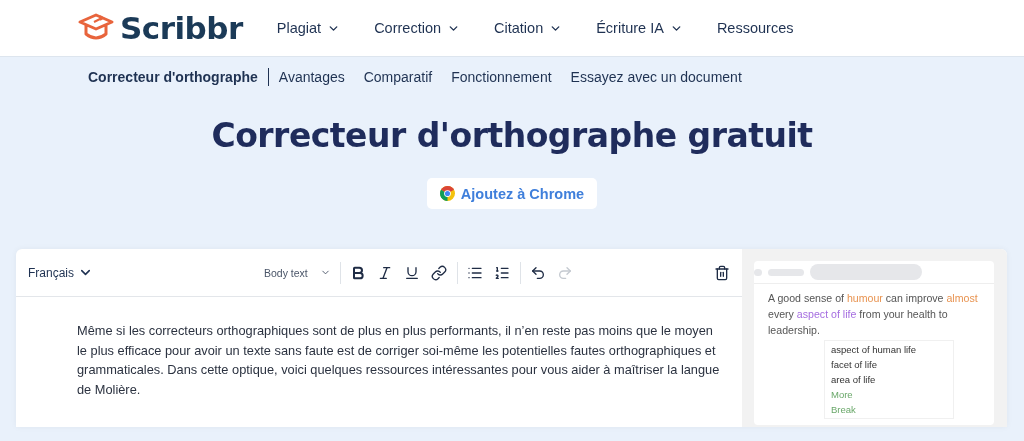 The width and height of the screenshot is (1024, 441). I want to click on section-link: Essayez avec un document, so click(656, 77).